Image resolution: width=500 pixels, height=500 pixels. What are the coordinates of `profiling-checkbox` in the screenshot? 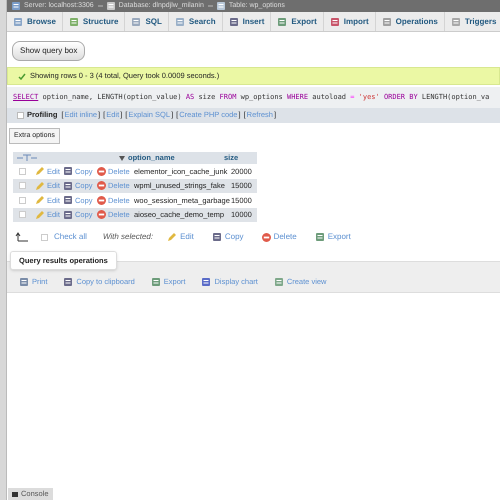 It's located at (20, 115).